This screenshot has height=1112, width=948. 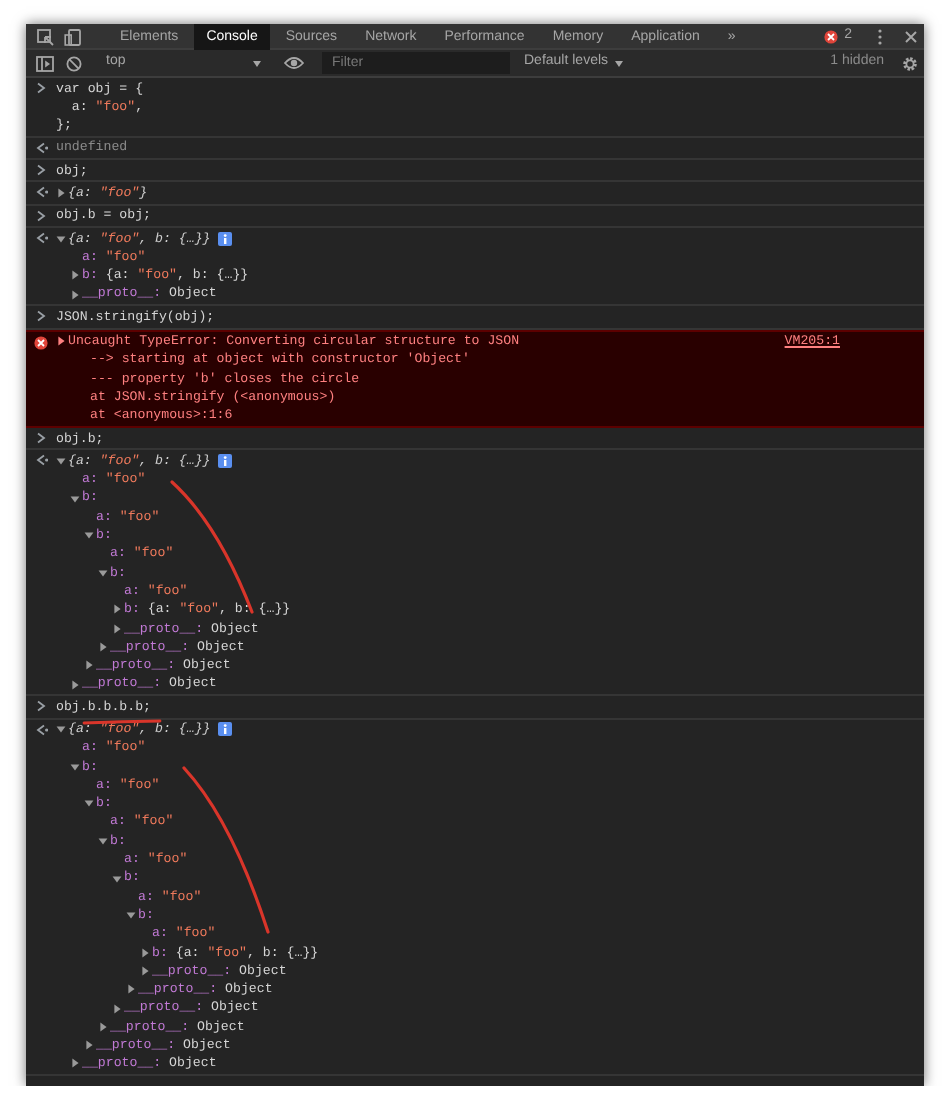 I want to click on more-options-icon, so click(x=880, y=36).